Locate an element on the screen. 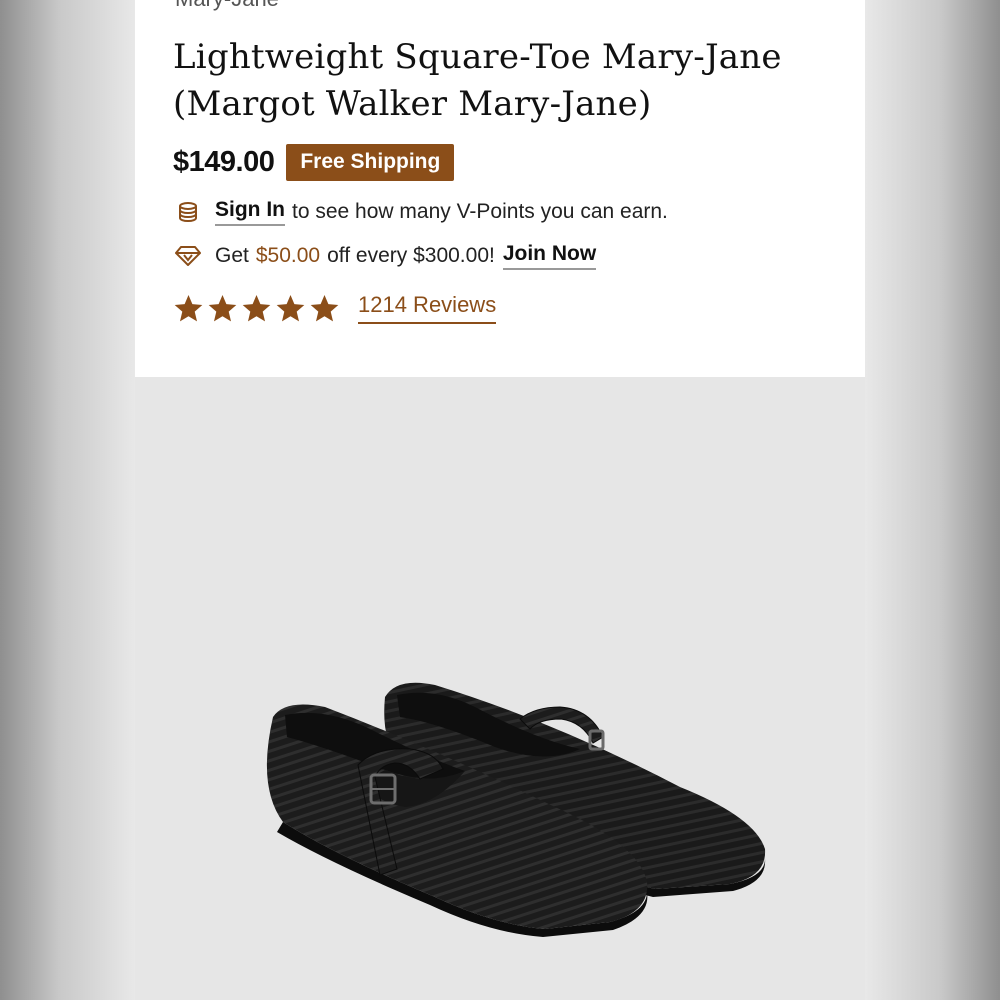 The image size is (1000, 1000). diamond-icon is located at coordinates (188, 256).